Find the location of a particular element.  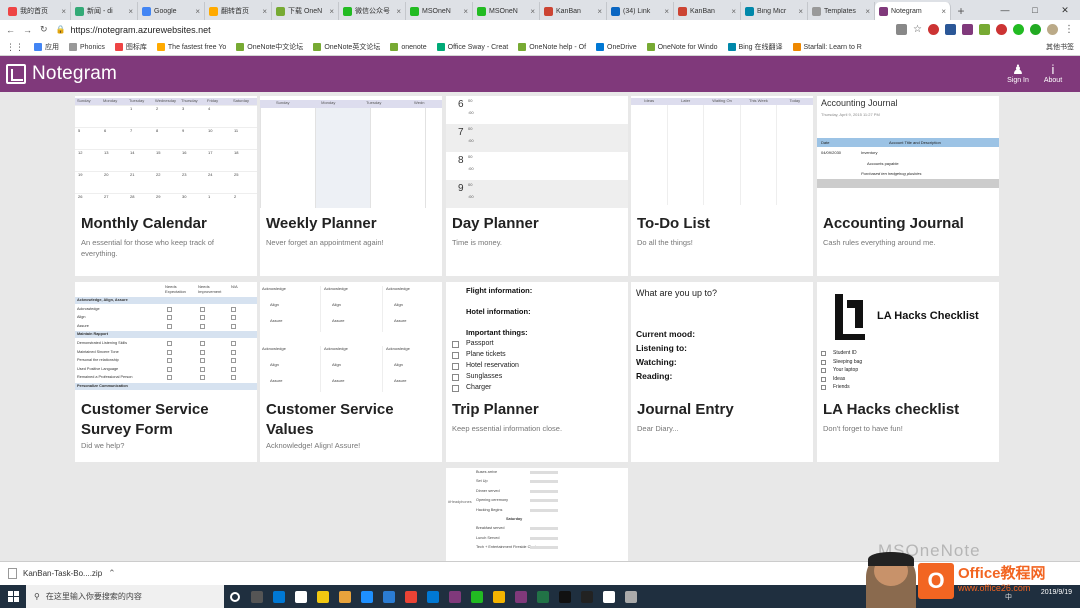

bookmark-item: Starfall: Learn to R is located at coordinates (827, 47).